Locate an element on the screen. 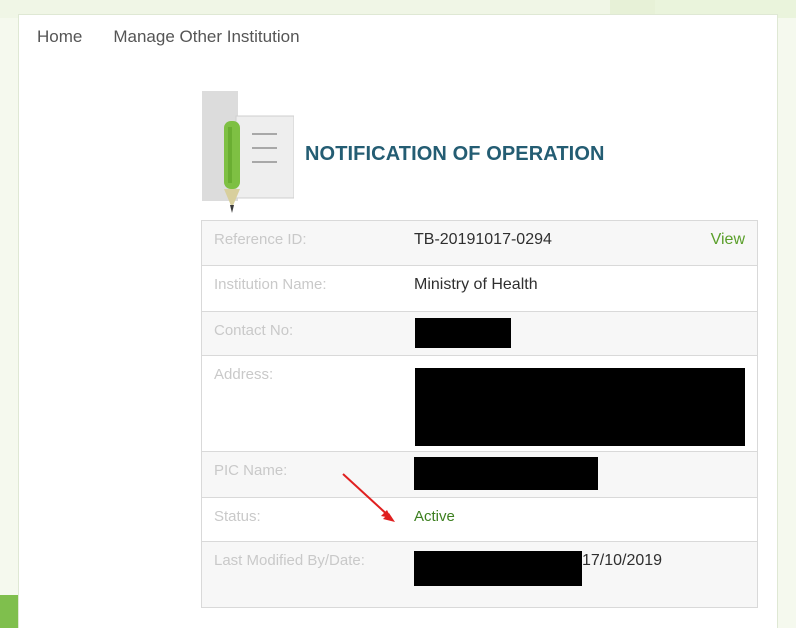 The height and width of the screenshot is (628, 796). page-title: NOTIFICATION OF OPERATION is located at coordinates (455, 154).